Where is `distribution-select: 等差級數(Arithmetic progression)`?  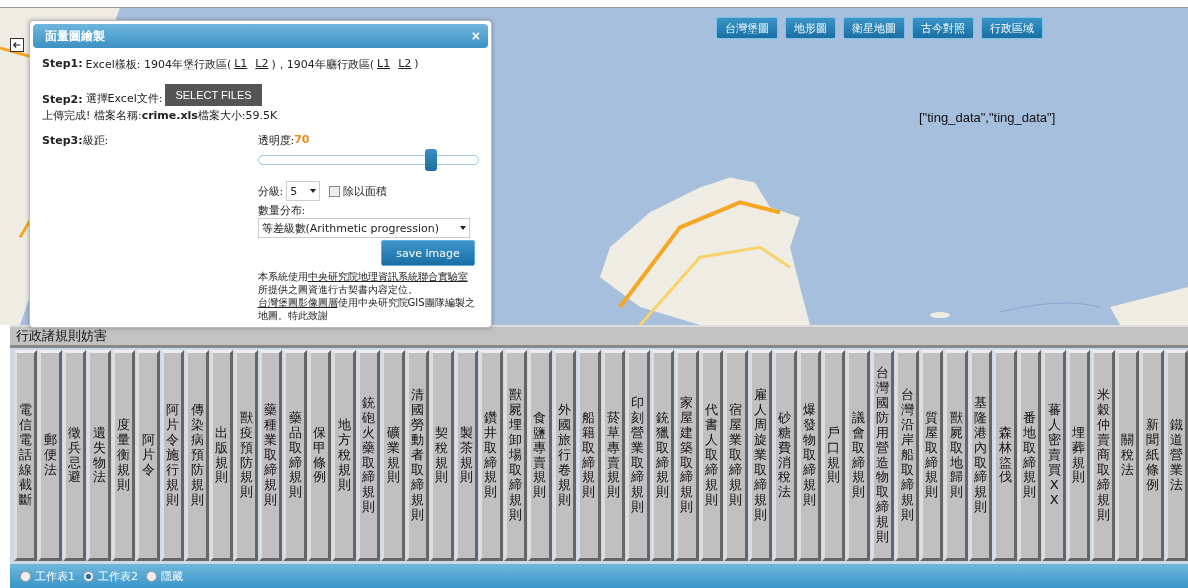 distribution-select: 等差級數(Arithmetic progression) is located at coordinates (363, 228).